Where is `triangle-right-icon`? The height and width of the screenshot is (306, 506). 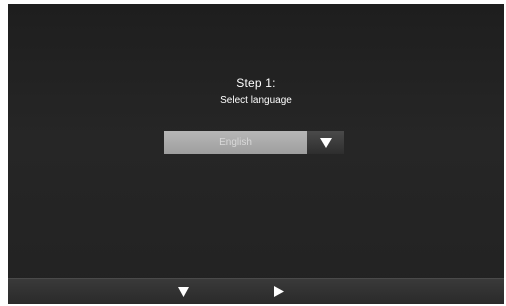 triangle-right-icon is located at coordinates (279, 291).